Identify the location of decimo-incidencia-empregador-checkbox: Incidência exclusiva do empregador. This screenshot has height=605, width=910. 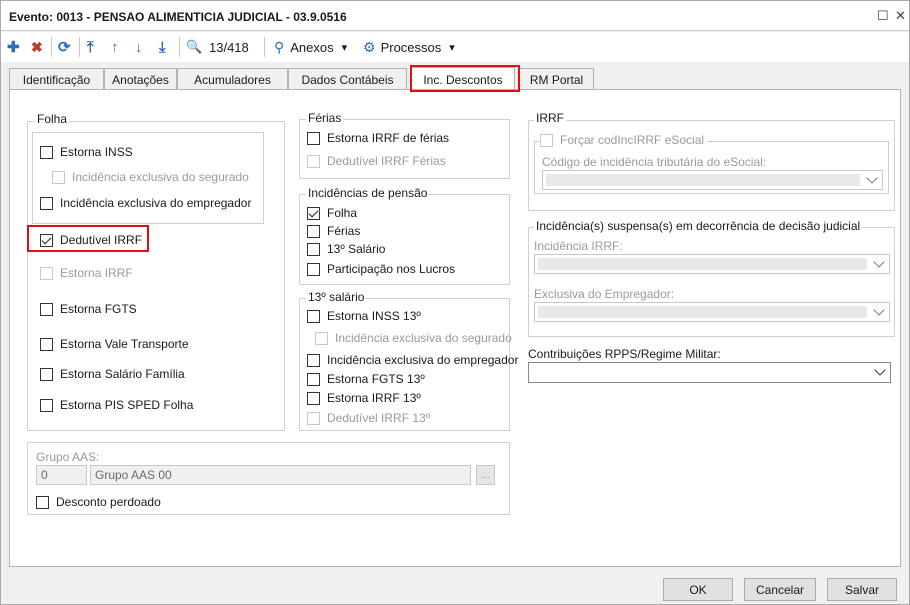
(412, 360).